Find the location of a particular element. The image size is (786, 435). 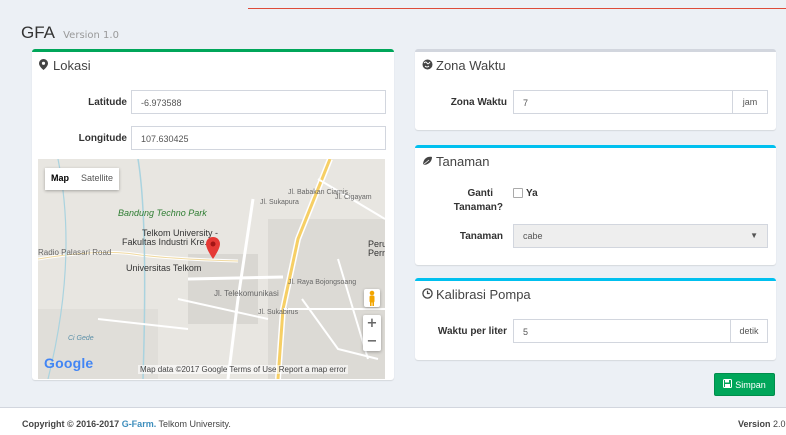

latitude-field: -6.973588 is located at coordinates (258, 102).